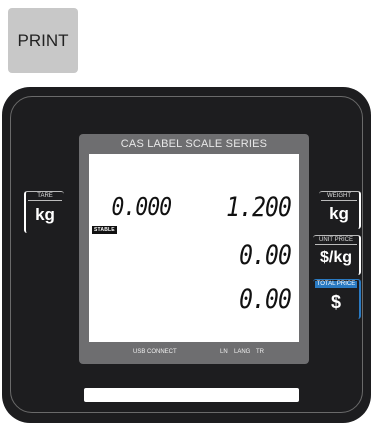  What do you see at coordinates (191, 395) in the screenshot?
I see `label-output-slot` at bounding box center [191, 395].